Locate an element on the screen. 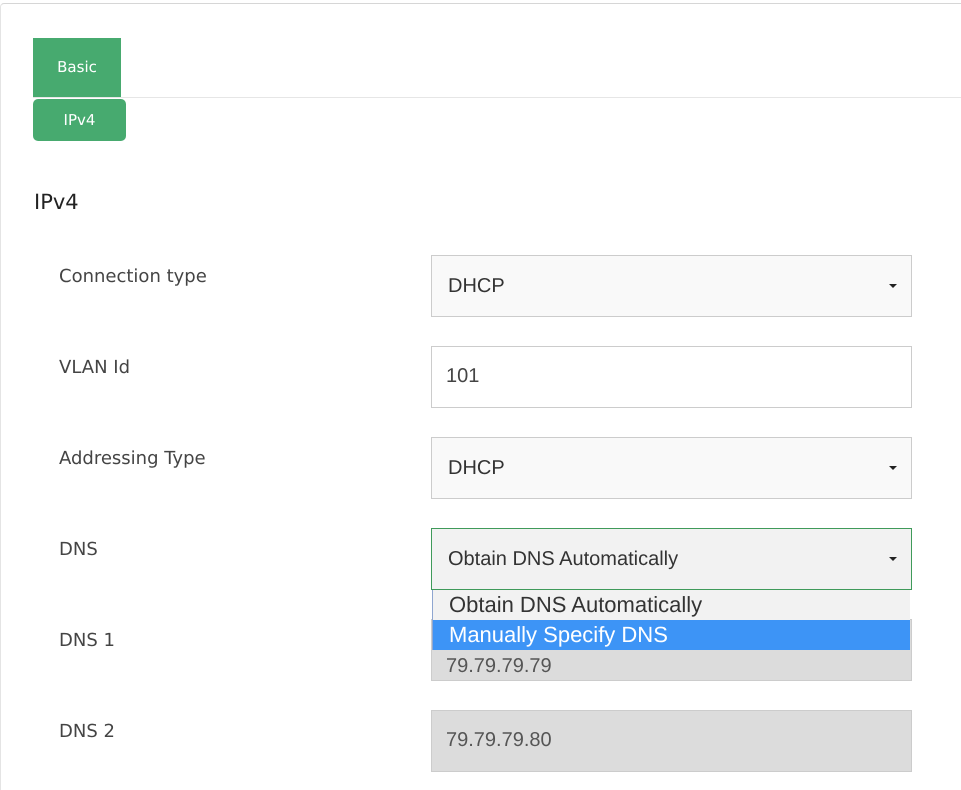 This screenshot has height=790, width=961. field-label: VLAN Id is located at coordinates (94, 368).